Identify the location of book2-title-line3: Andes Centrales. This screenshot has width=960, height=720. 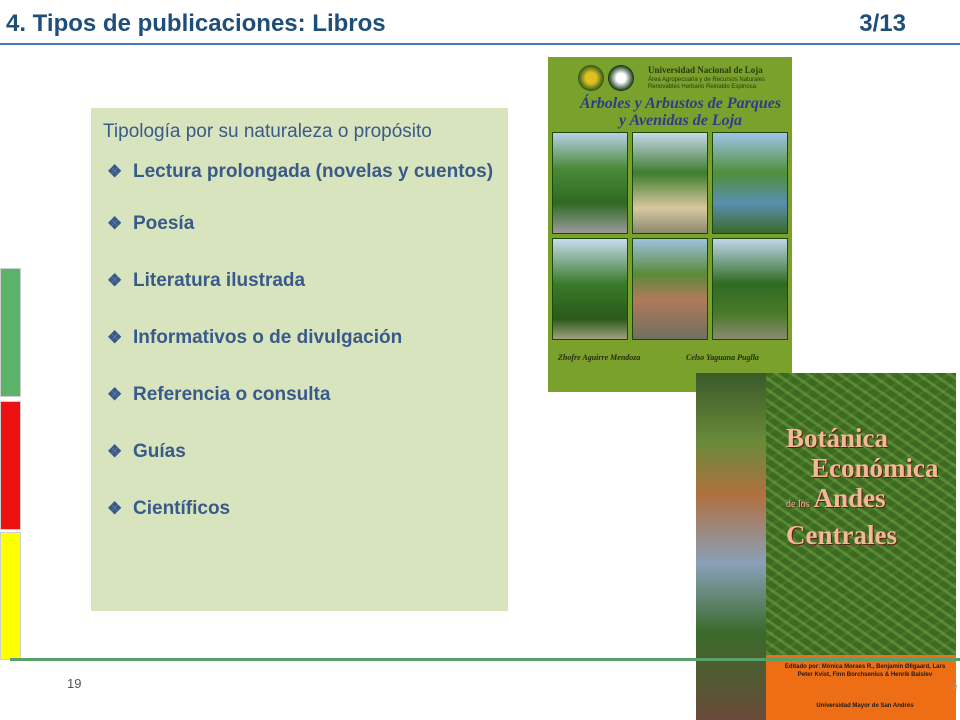
(841, 516).